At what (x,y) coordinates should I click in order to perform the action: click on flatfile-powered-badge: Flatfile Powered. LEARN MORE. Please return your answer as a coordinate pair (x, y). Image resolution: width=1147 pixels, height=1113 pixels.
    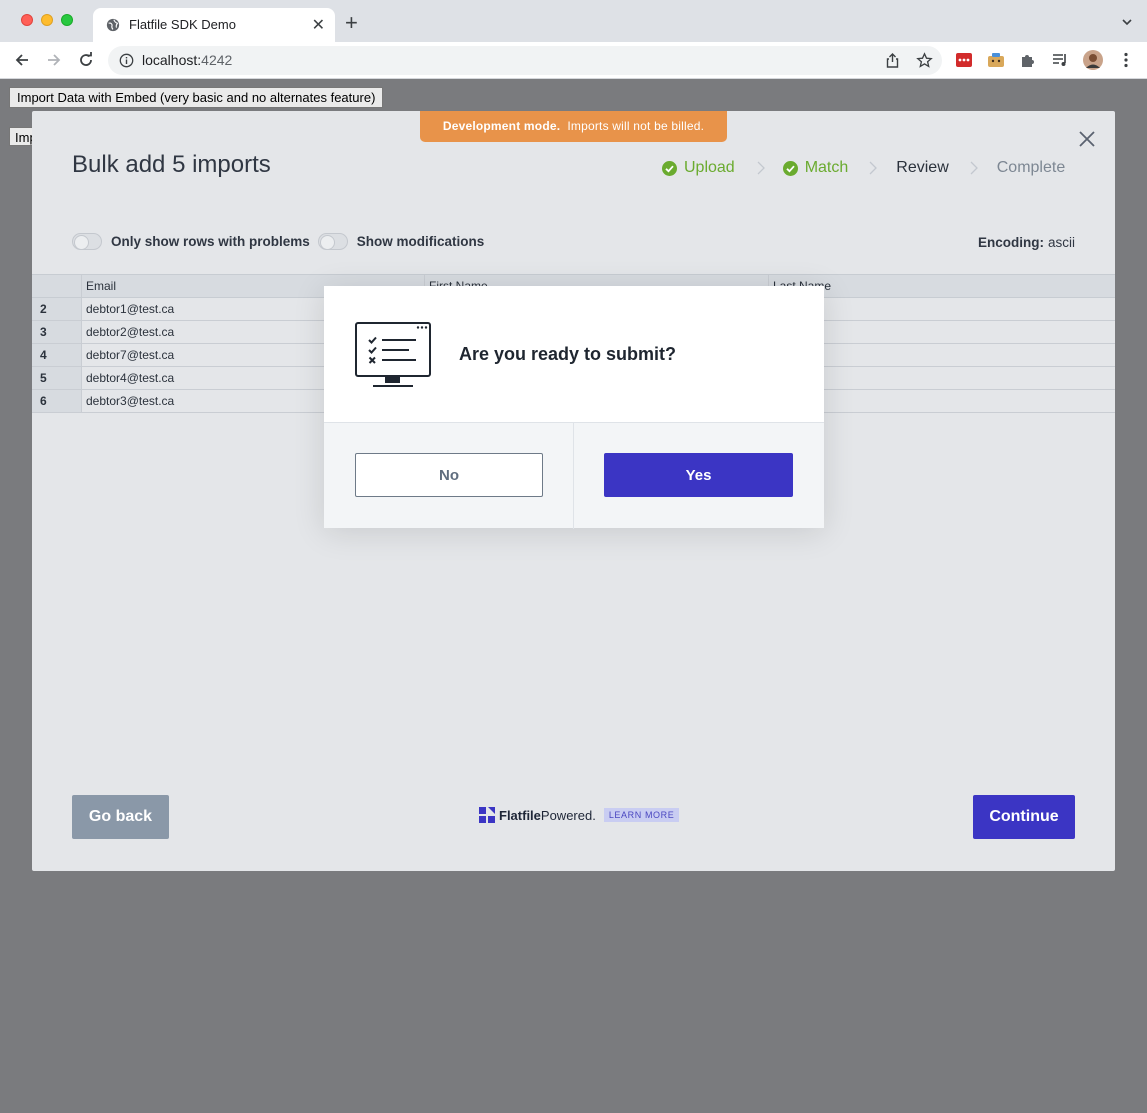
    Looking at the image, I should click on (579, 815).